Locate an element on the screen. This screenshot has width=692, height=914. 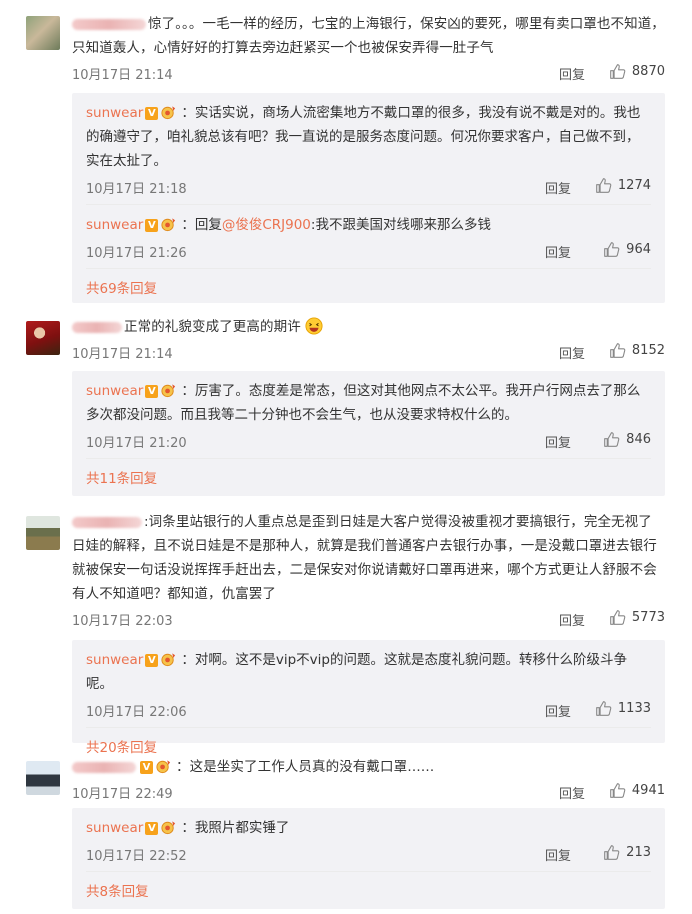
more-replies-link: 共69条回复 is located at coordinates (368, 294).